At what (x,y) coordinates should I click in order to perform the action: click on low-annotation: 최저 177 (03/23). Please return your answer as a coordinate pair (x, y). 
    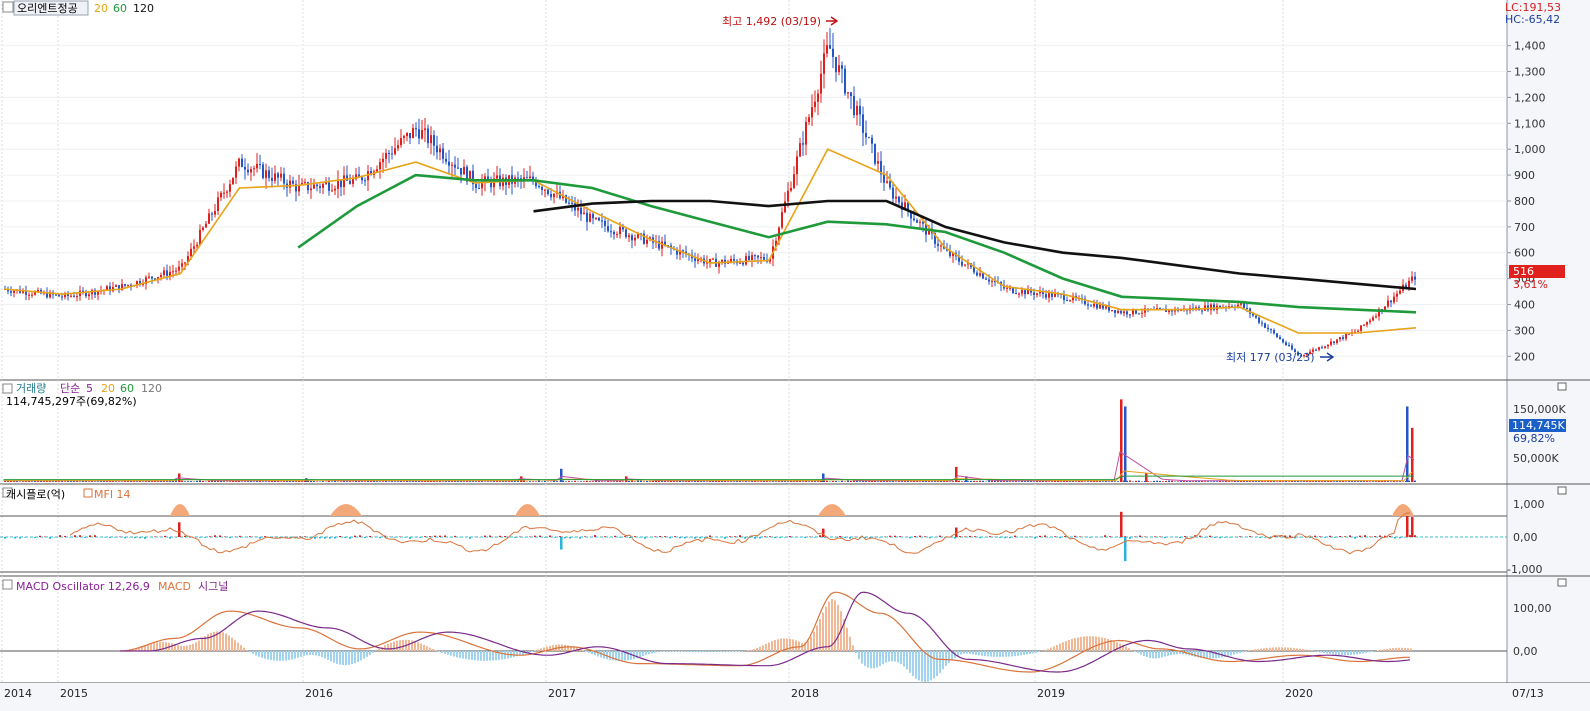
    Looking at the image, I should click on (1270, 357).